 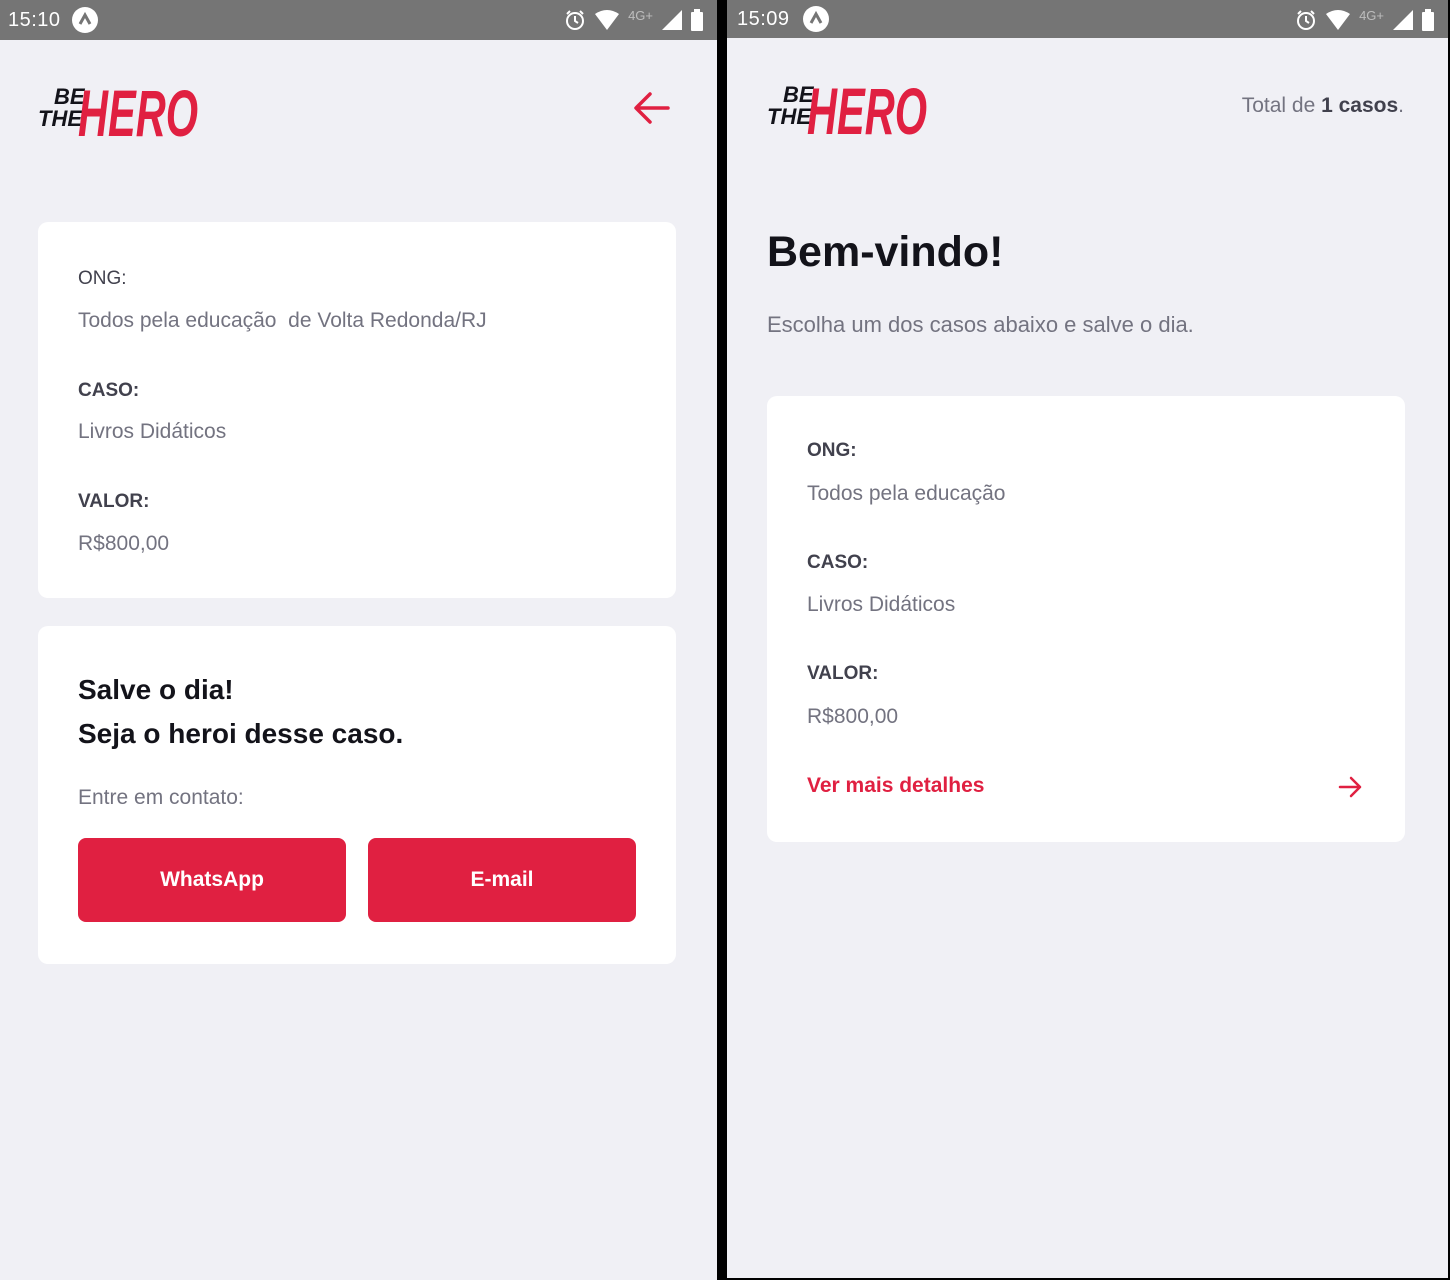 I want to click on total-prefix: Total de, so click(x=1281, y=105).